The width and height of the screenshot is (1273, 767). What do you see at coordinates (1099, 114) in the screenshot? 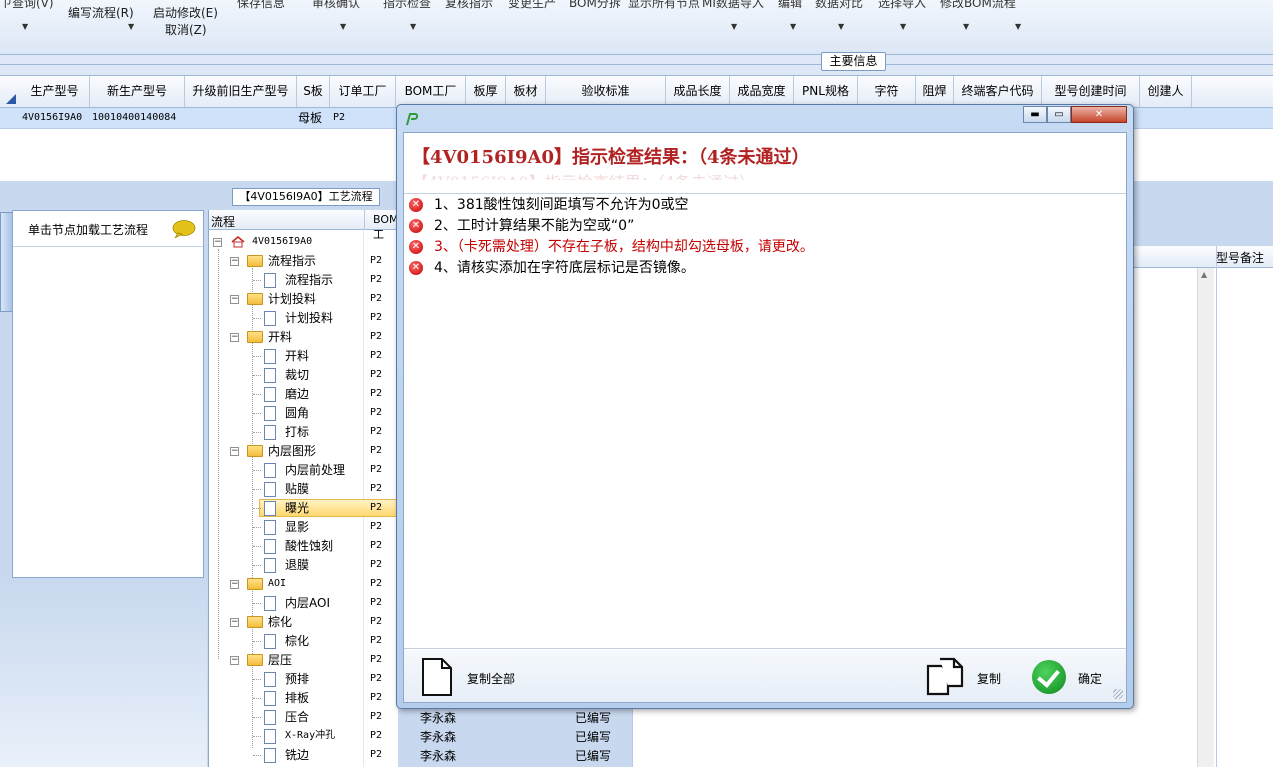
I see `close-button: ✕` at bounding box center [1099, 114].